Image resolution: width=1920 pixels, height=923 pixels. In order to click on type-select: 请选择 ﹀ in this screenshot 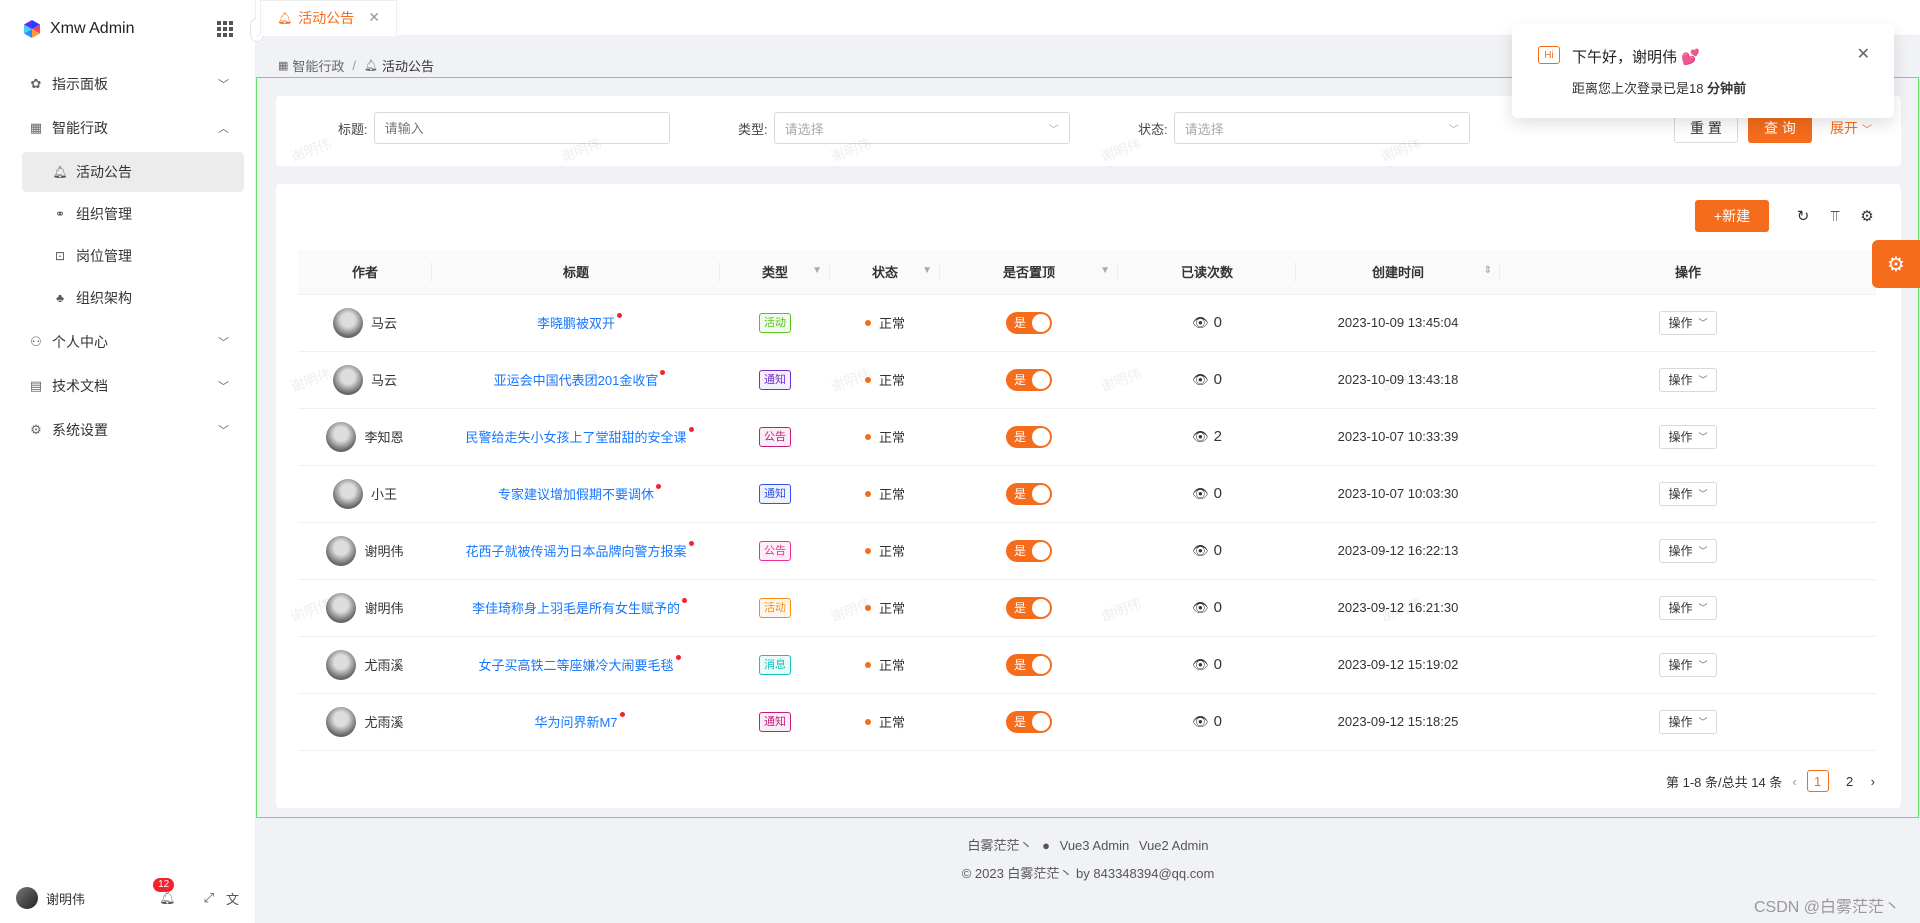, I will do `click(921, 128)`.